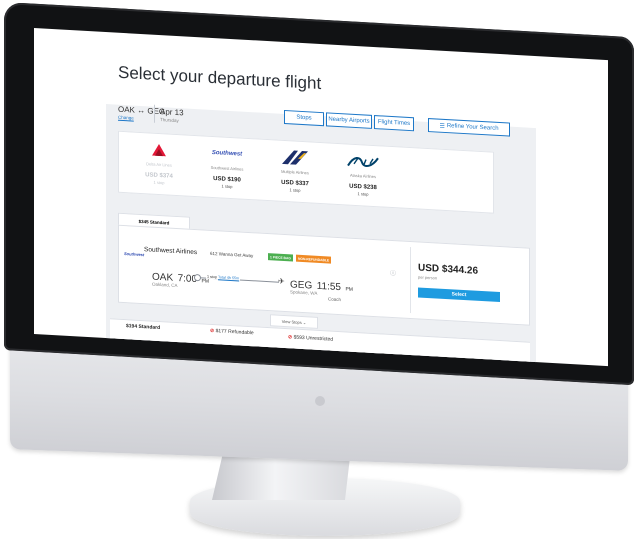  Describe the element at coordinates (328, 287) in the screenshot. I see `arrive-time: 11:55` at that location.